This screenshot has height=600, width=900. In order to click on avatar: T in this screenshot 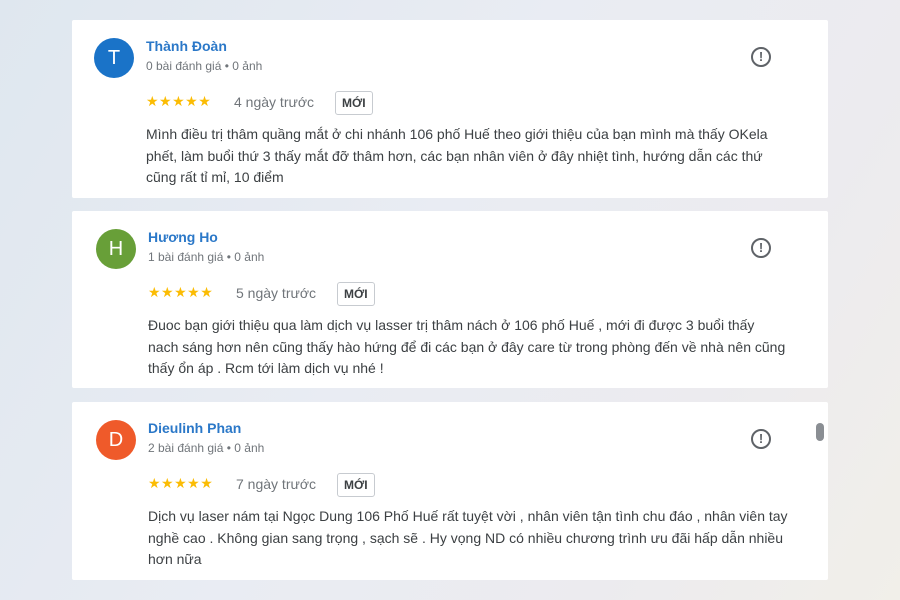, I will do `click(114, 58)`.